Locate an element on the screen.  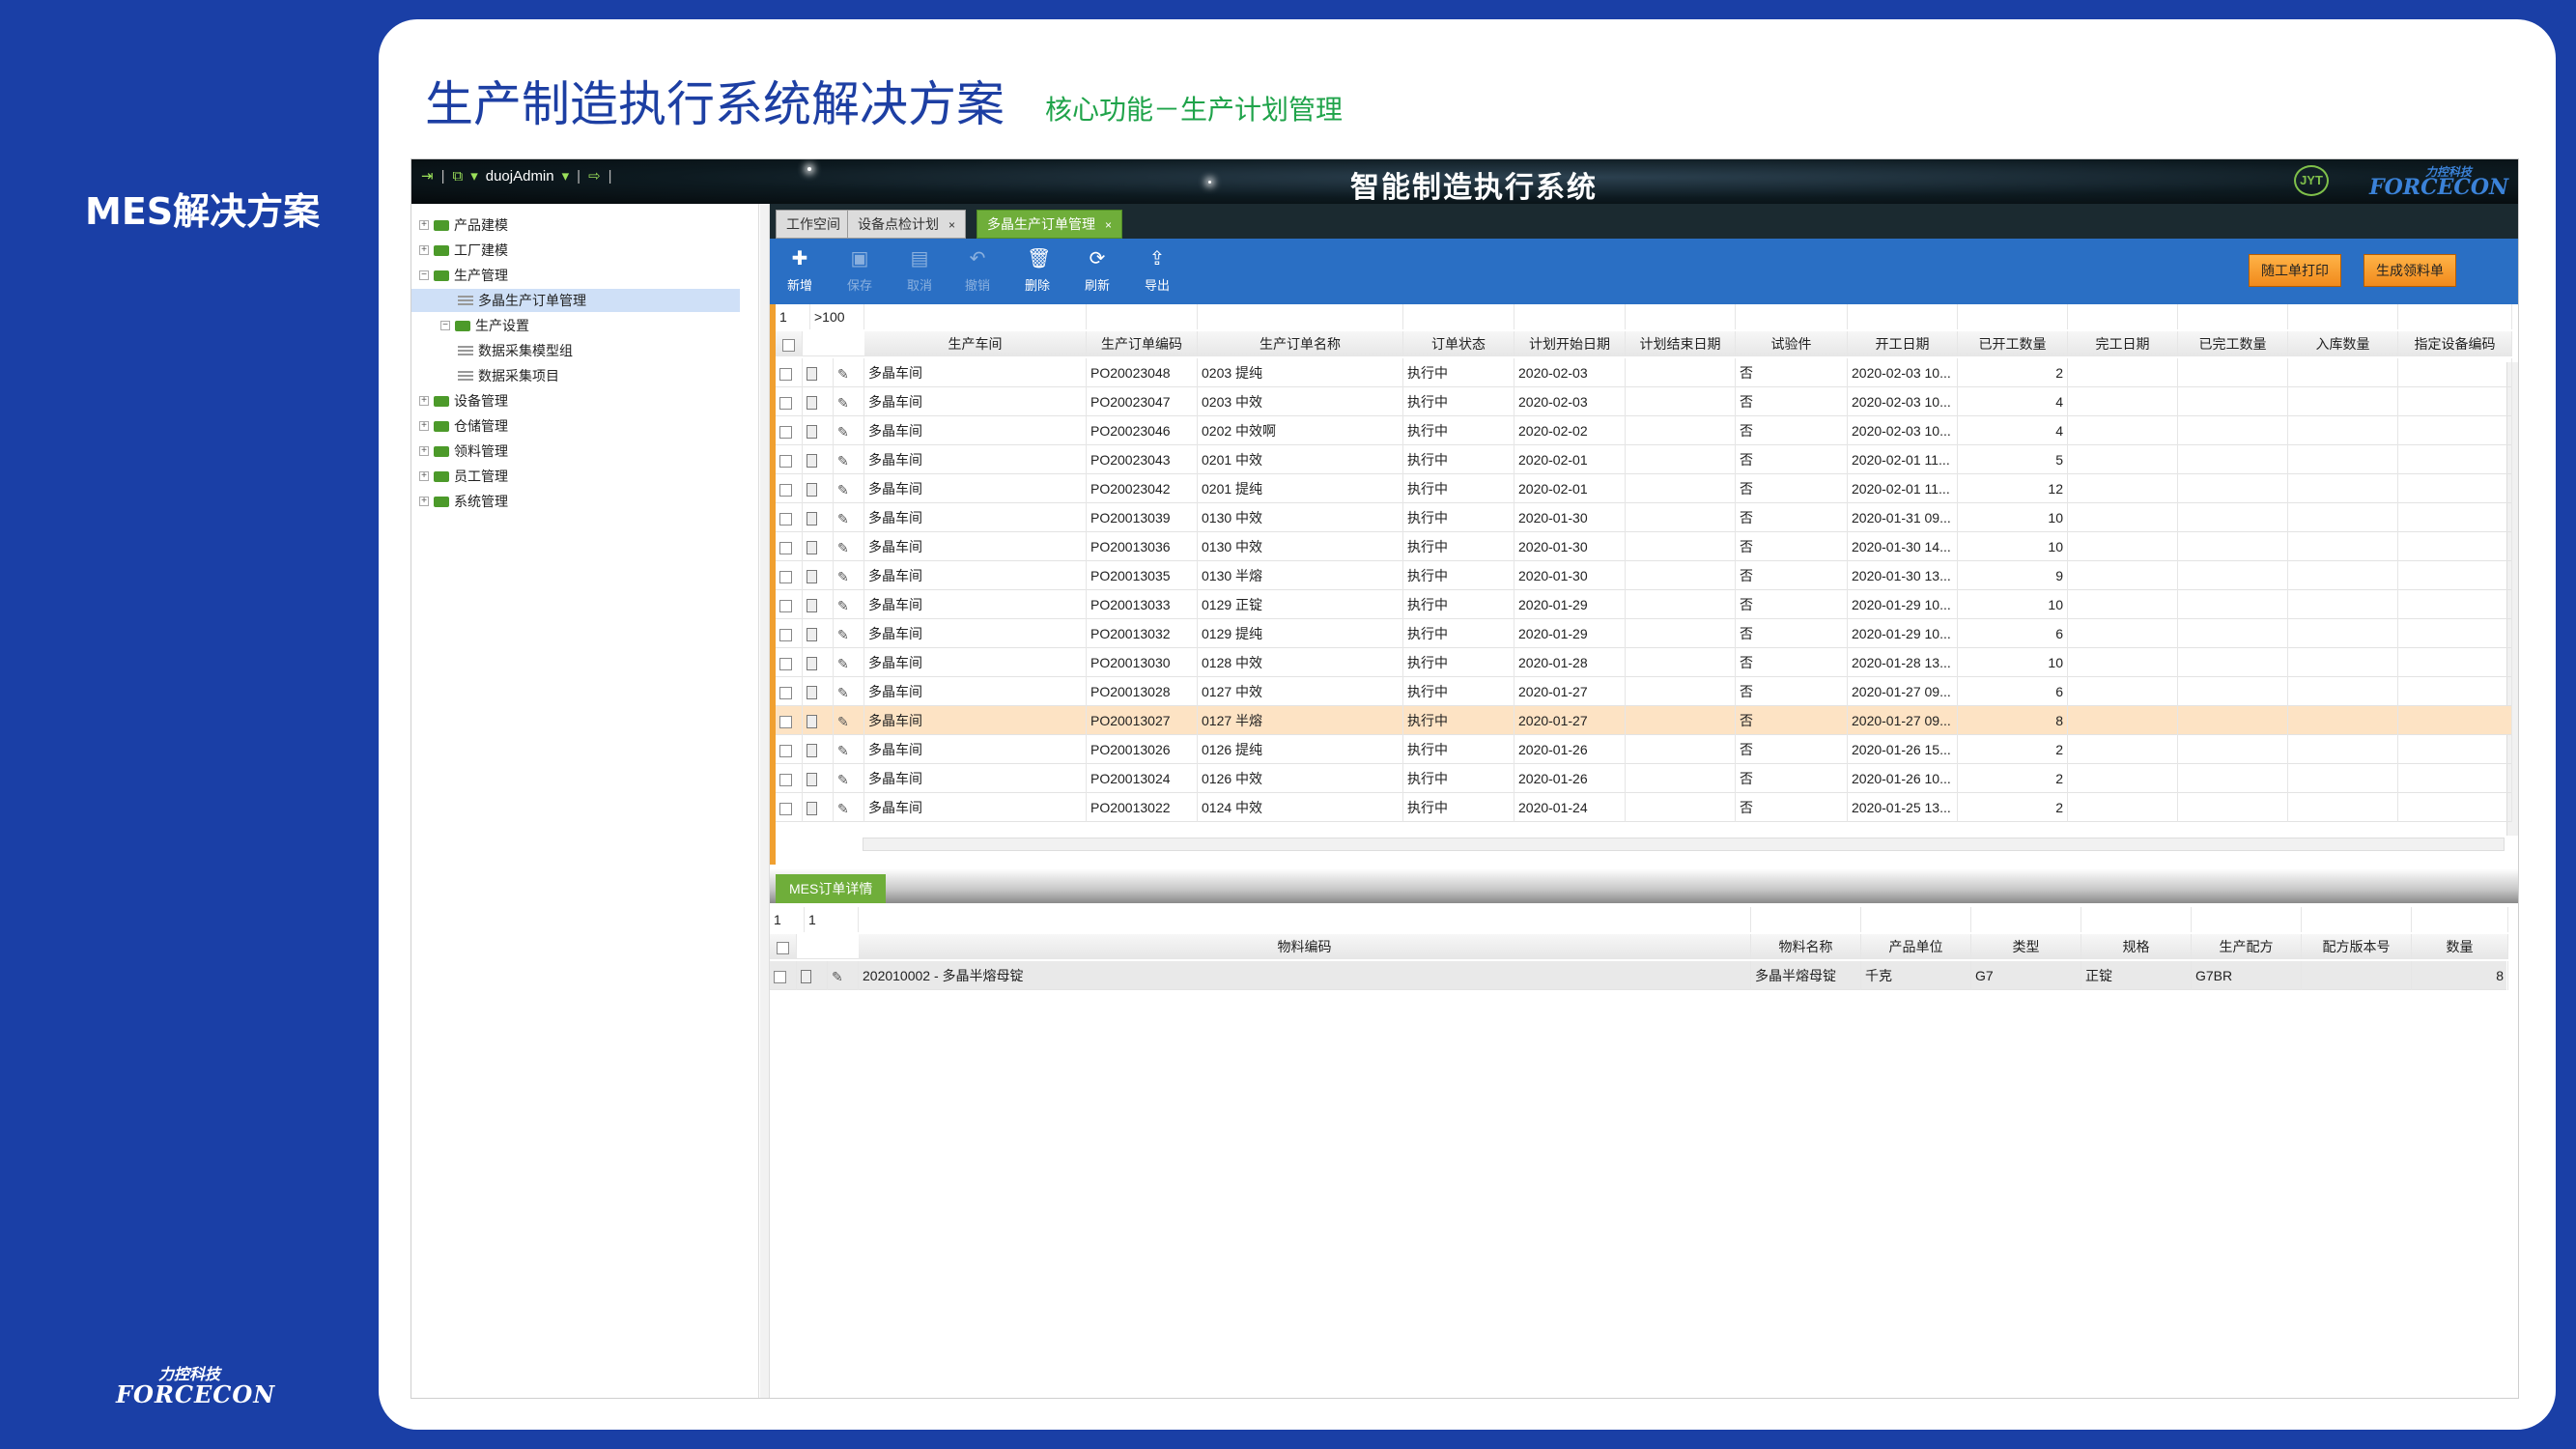
home-icon: ⇥ is located at coordinates (427, 176).